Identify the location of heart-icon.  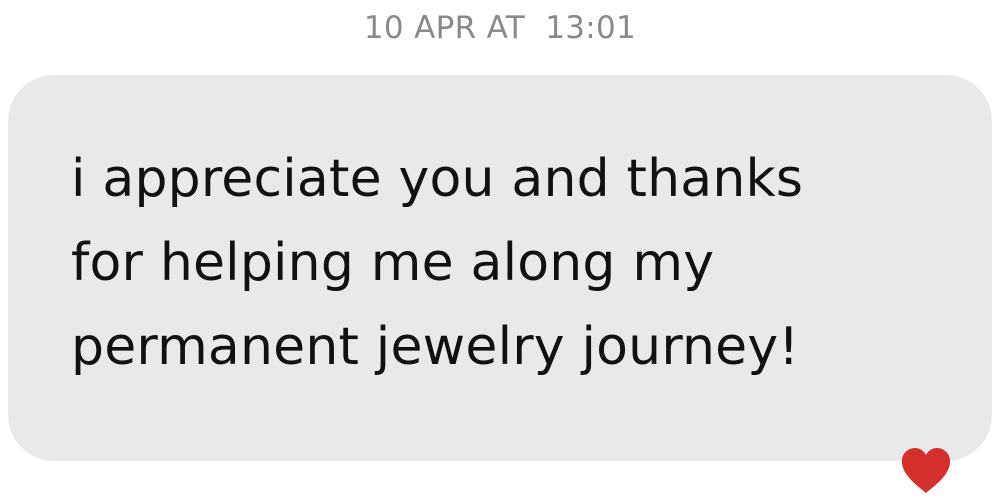
(926, 470).